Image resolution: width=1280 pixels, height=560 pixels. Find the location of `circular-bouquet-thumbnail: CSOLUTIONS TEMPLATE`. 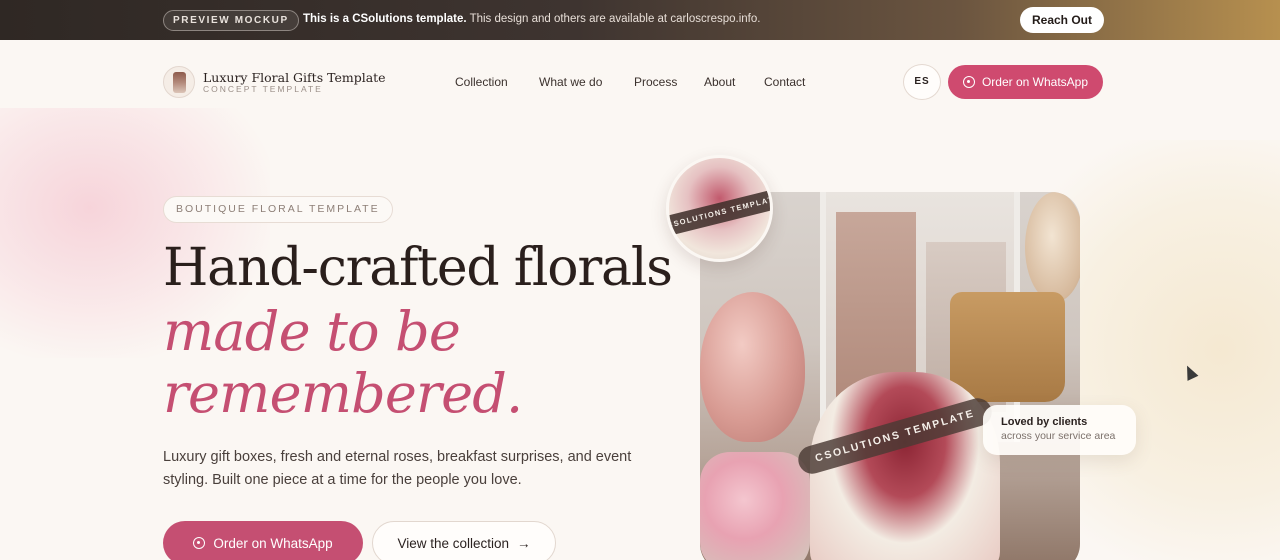

circular-bouquet-thumbnail: CSOLUTIONS TEMPLATE is located at coordinates (719, 208).